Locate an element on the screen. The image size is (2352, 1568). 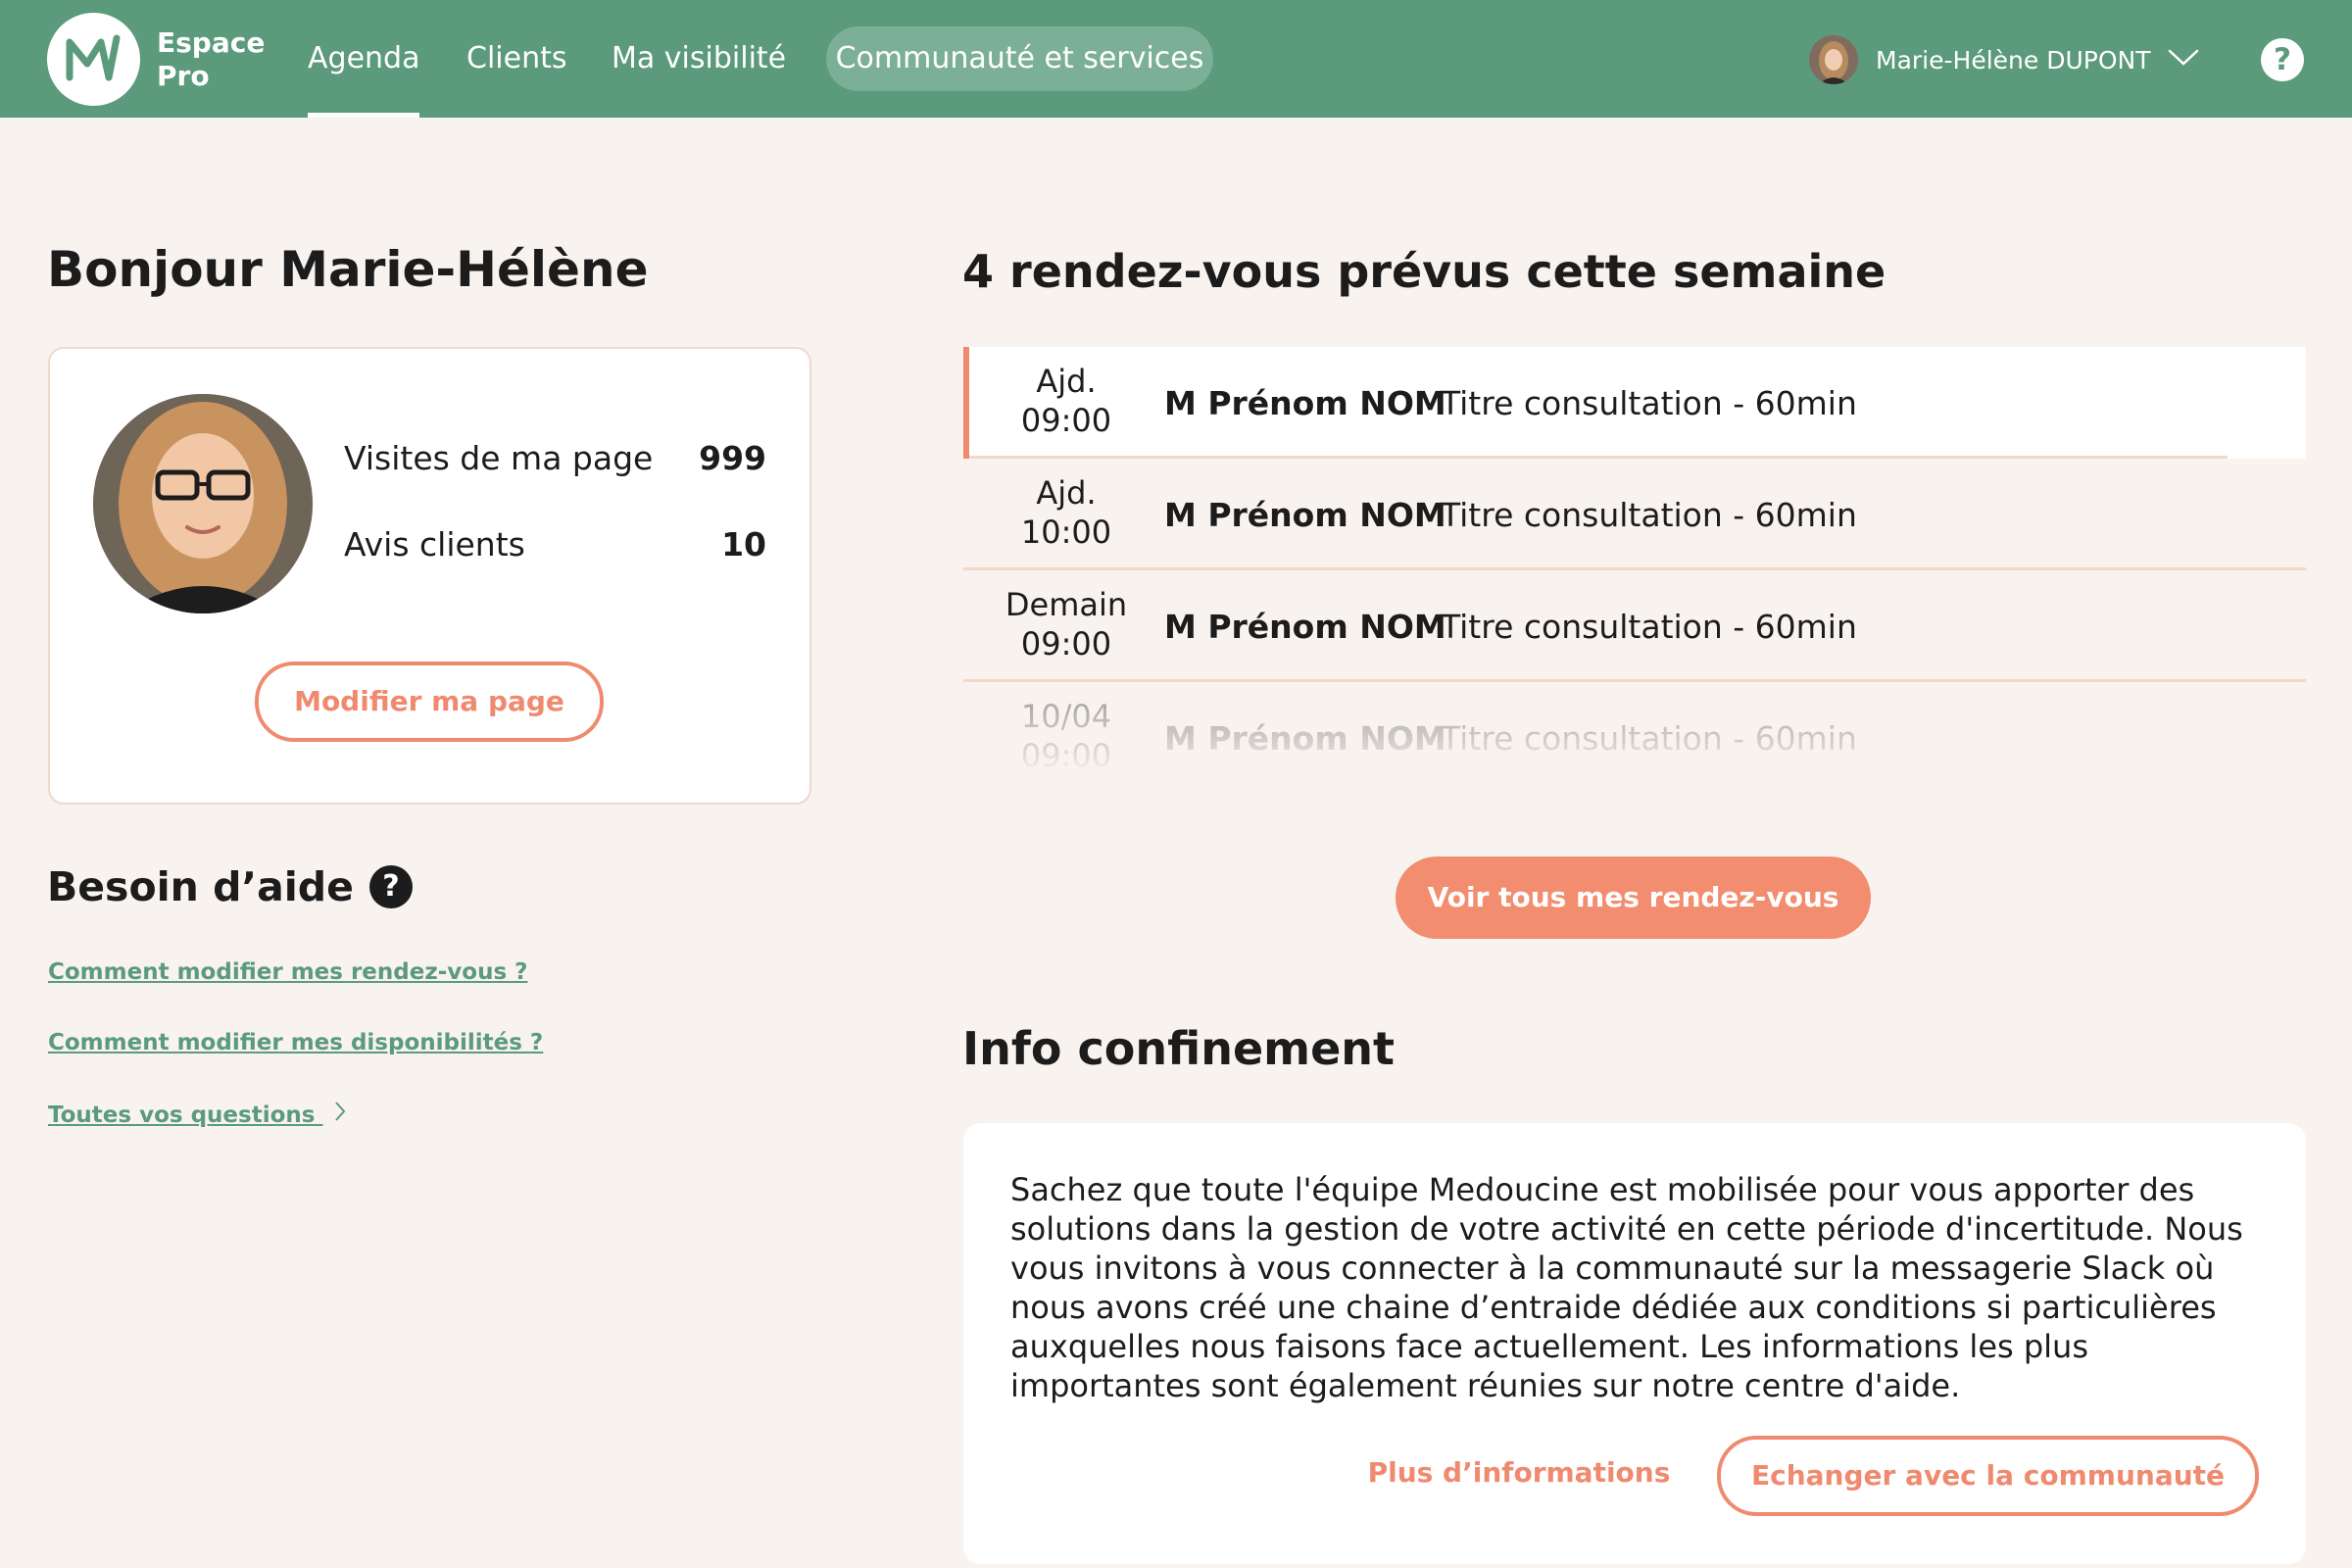
appointment-day: 10/04 is located at coordinates (1066, 716).